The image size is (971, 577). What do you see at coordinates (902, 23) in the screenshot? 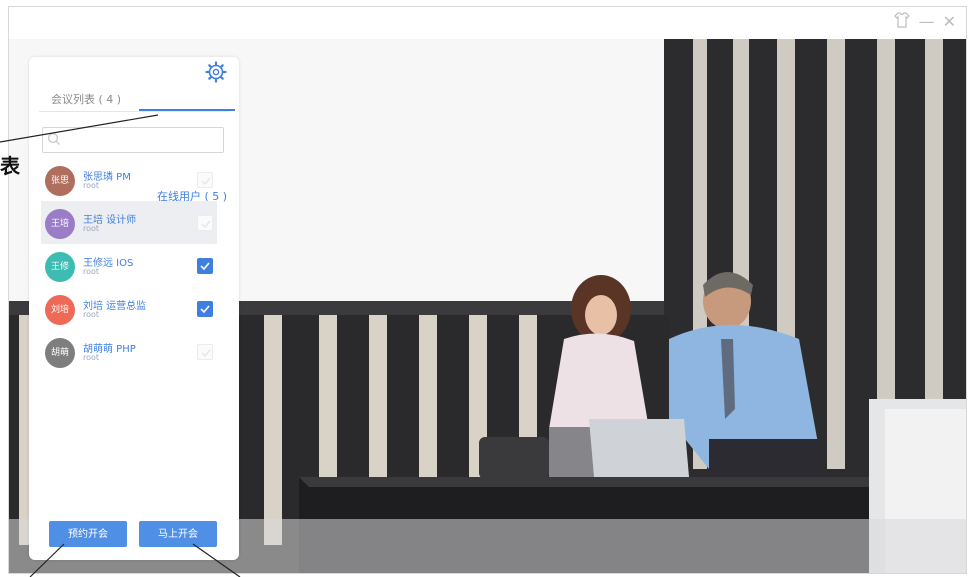
I see `shirt-icon` at bounding box center [902, 23].